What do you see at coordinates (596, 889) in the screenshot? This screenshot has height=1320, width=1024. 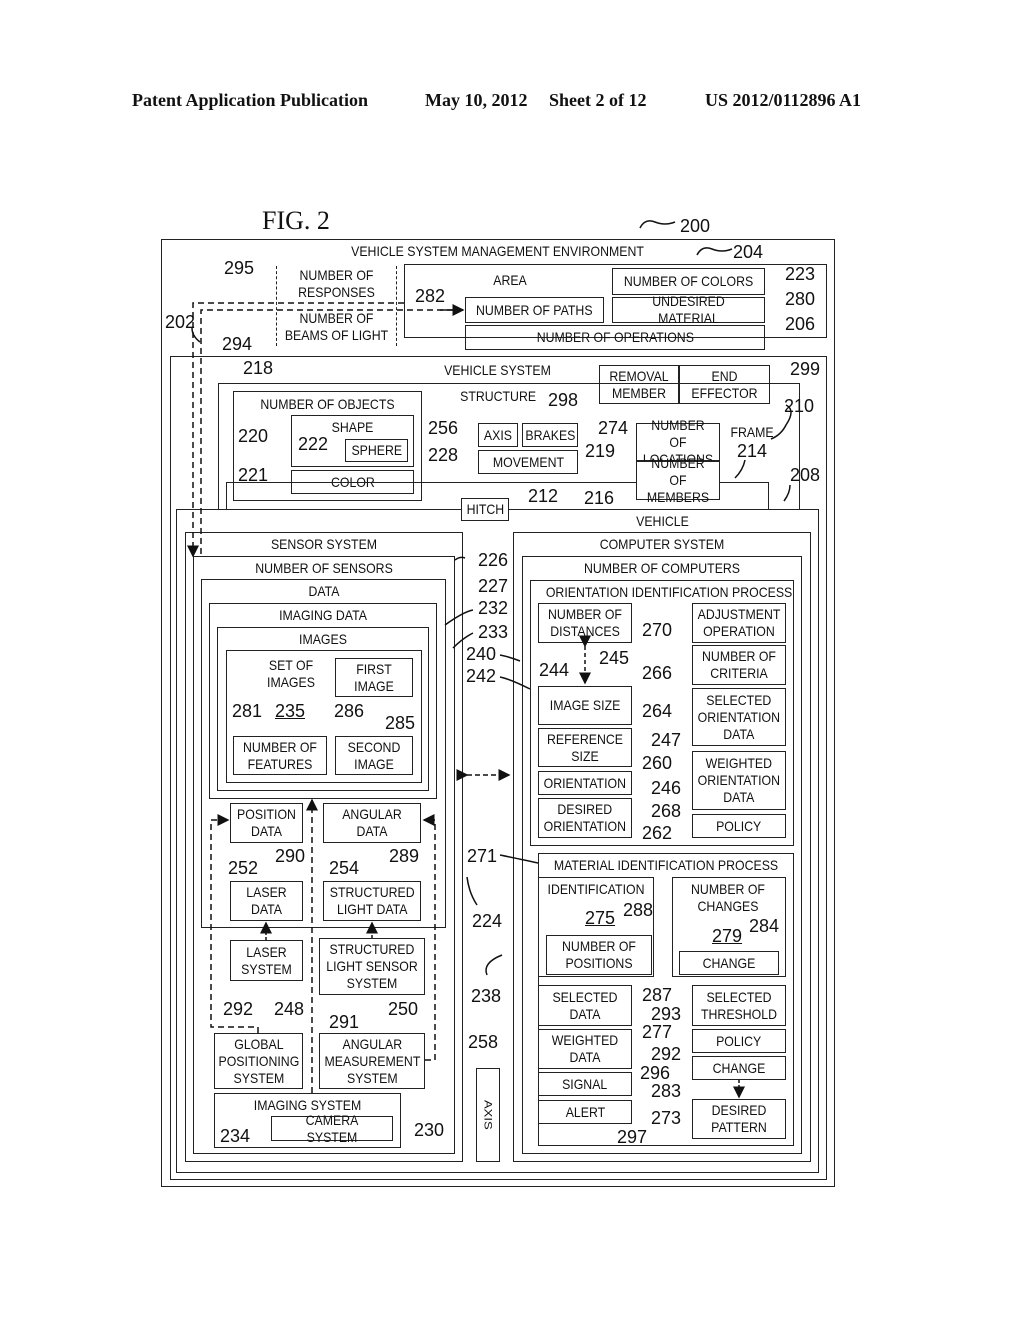 I see `identification-label: IDENTIFICATION` at bounding box center [596, 889].